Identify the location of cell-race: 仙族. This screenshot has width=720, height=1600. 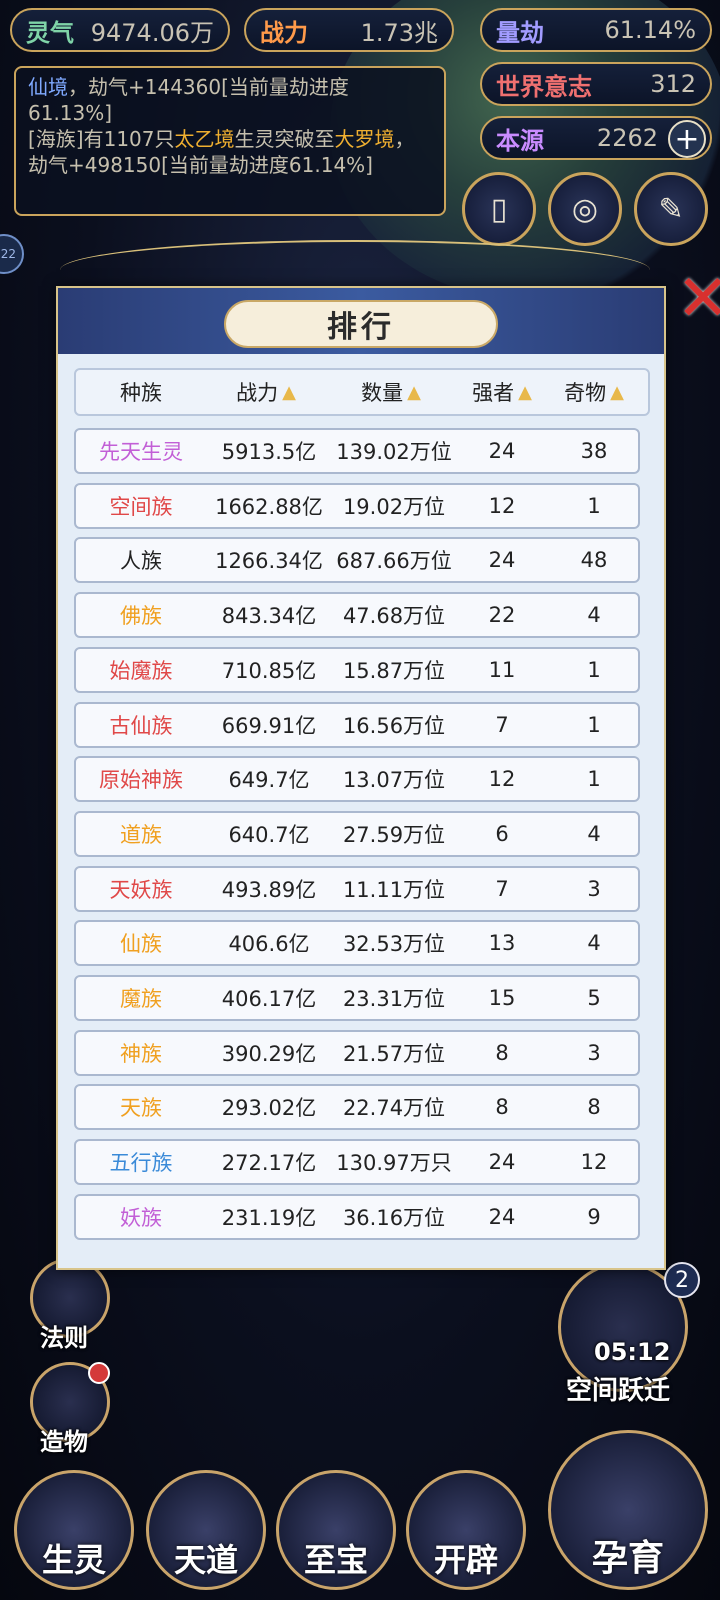
(141, 944).